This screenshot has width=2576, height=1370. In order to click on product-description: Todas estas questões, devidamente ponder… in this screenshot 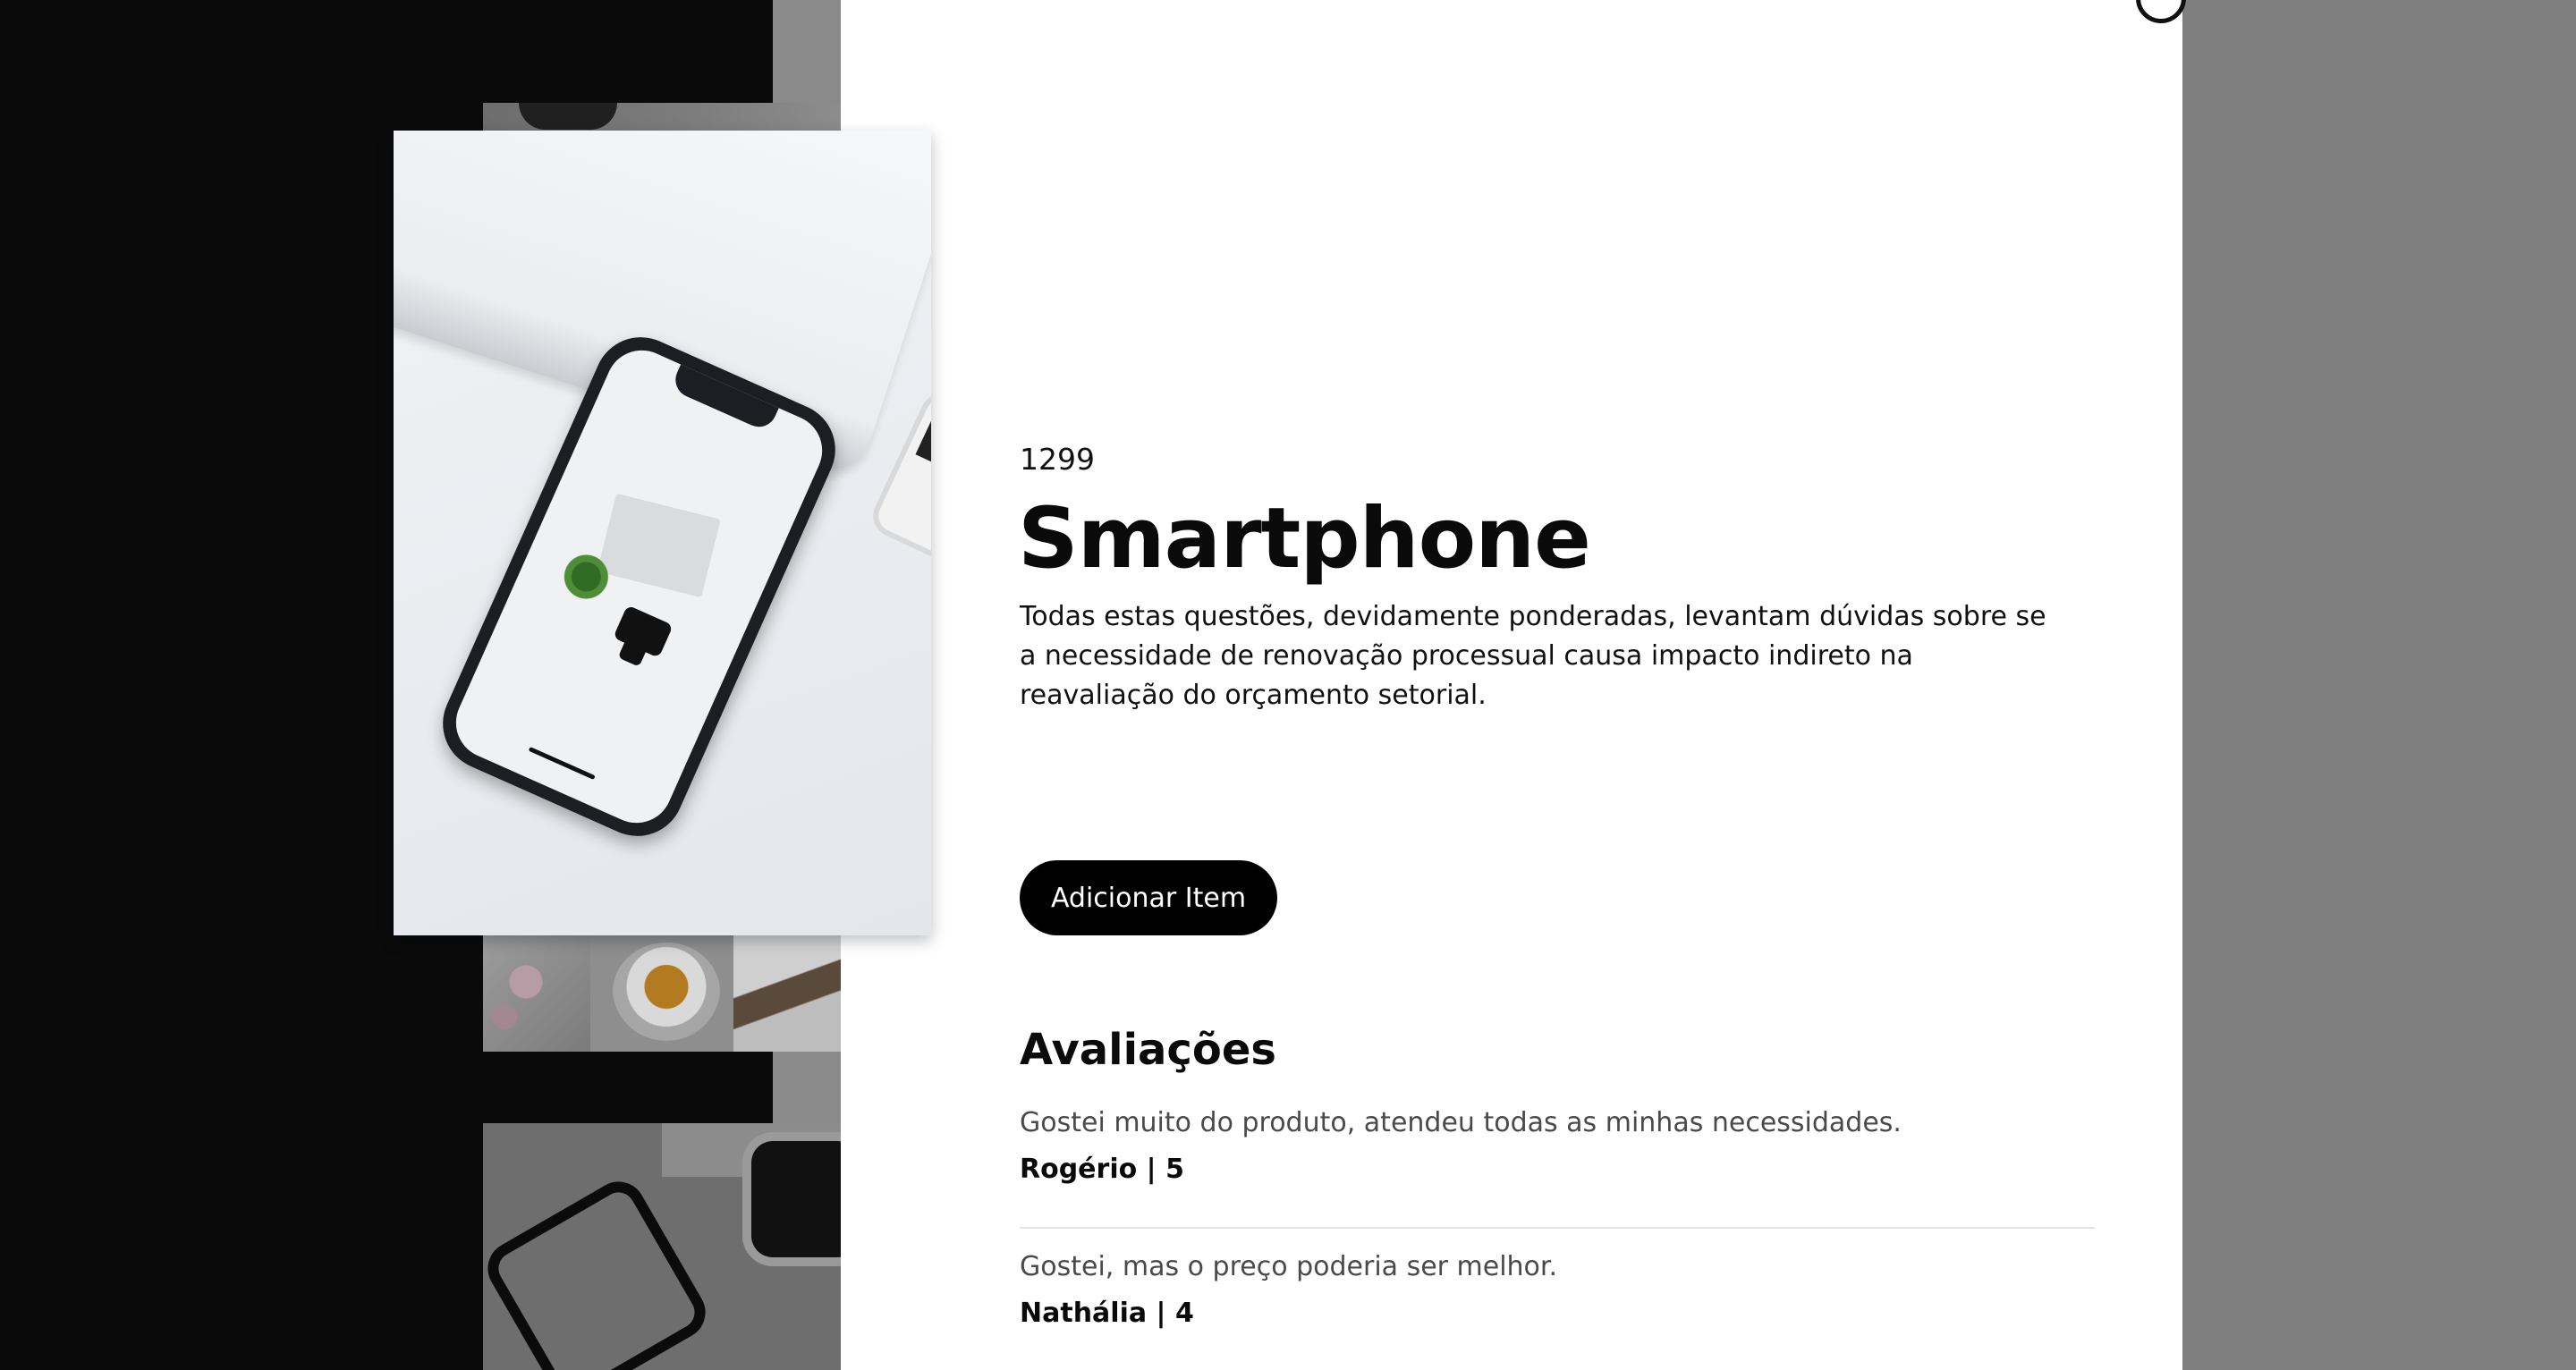, I will do `click(1533, 656)`.